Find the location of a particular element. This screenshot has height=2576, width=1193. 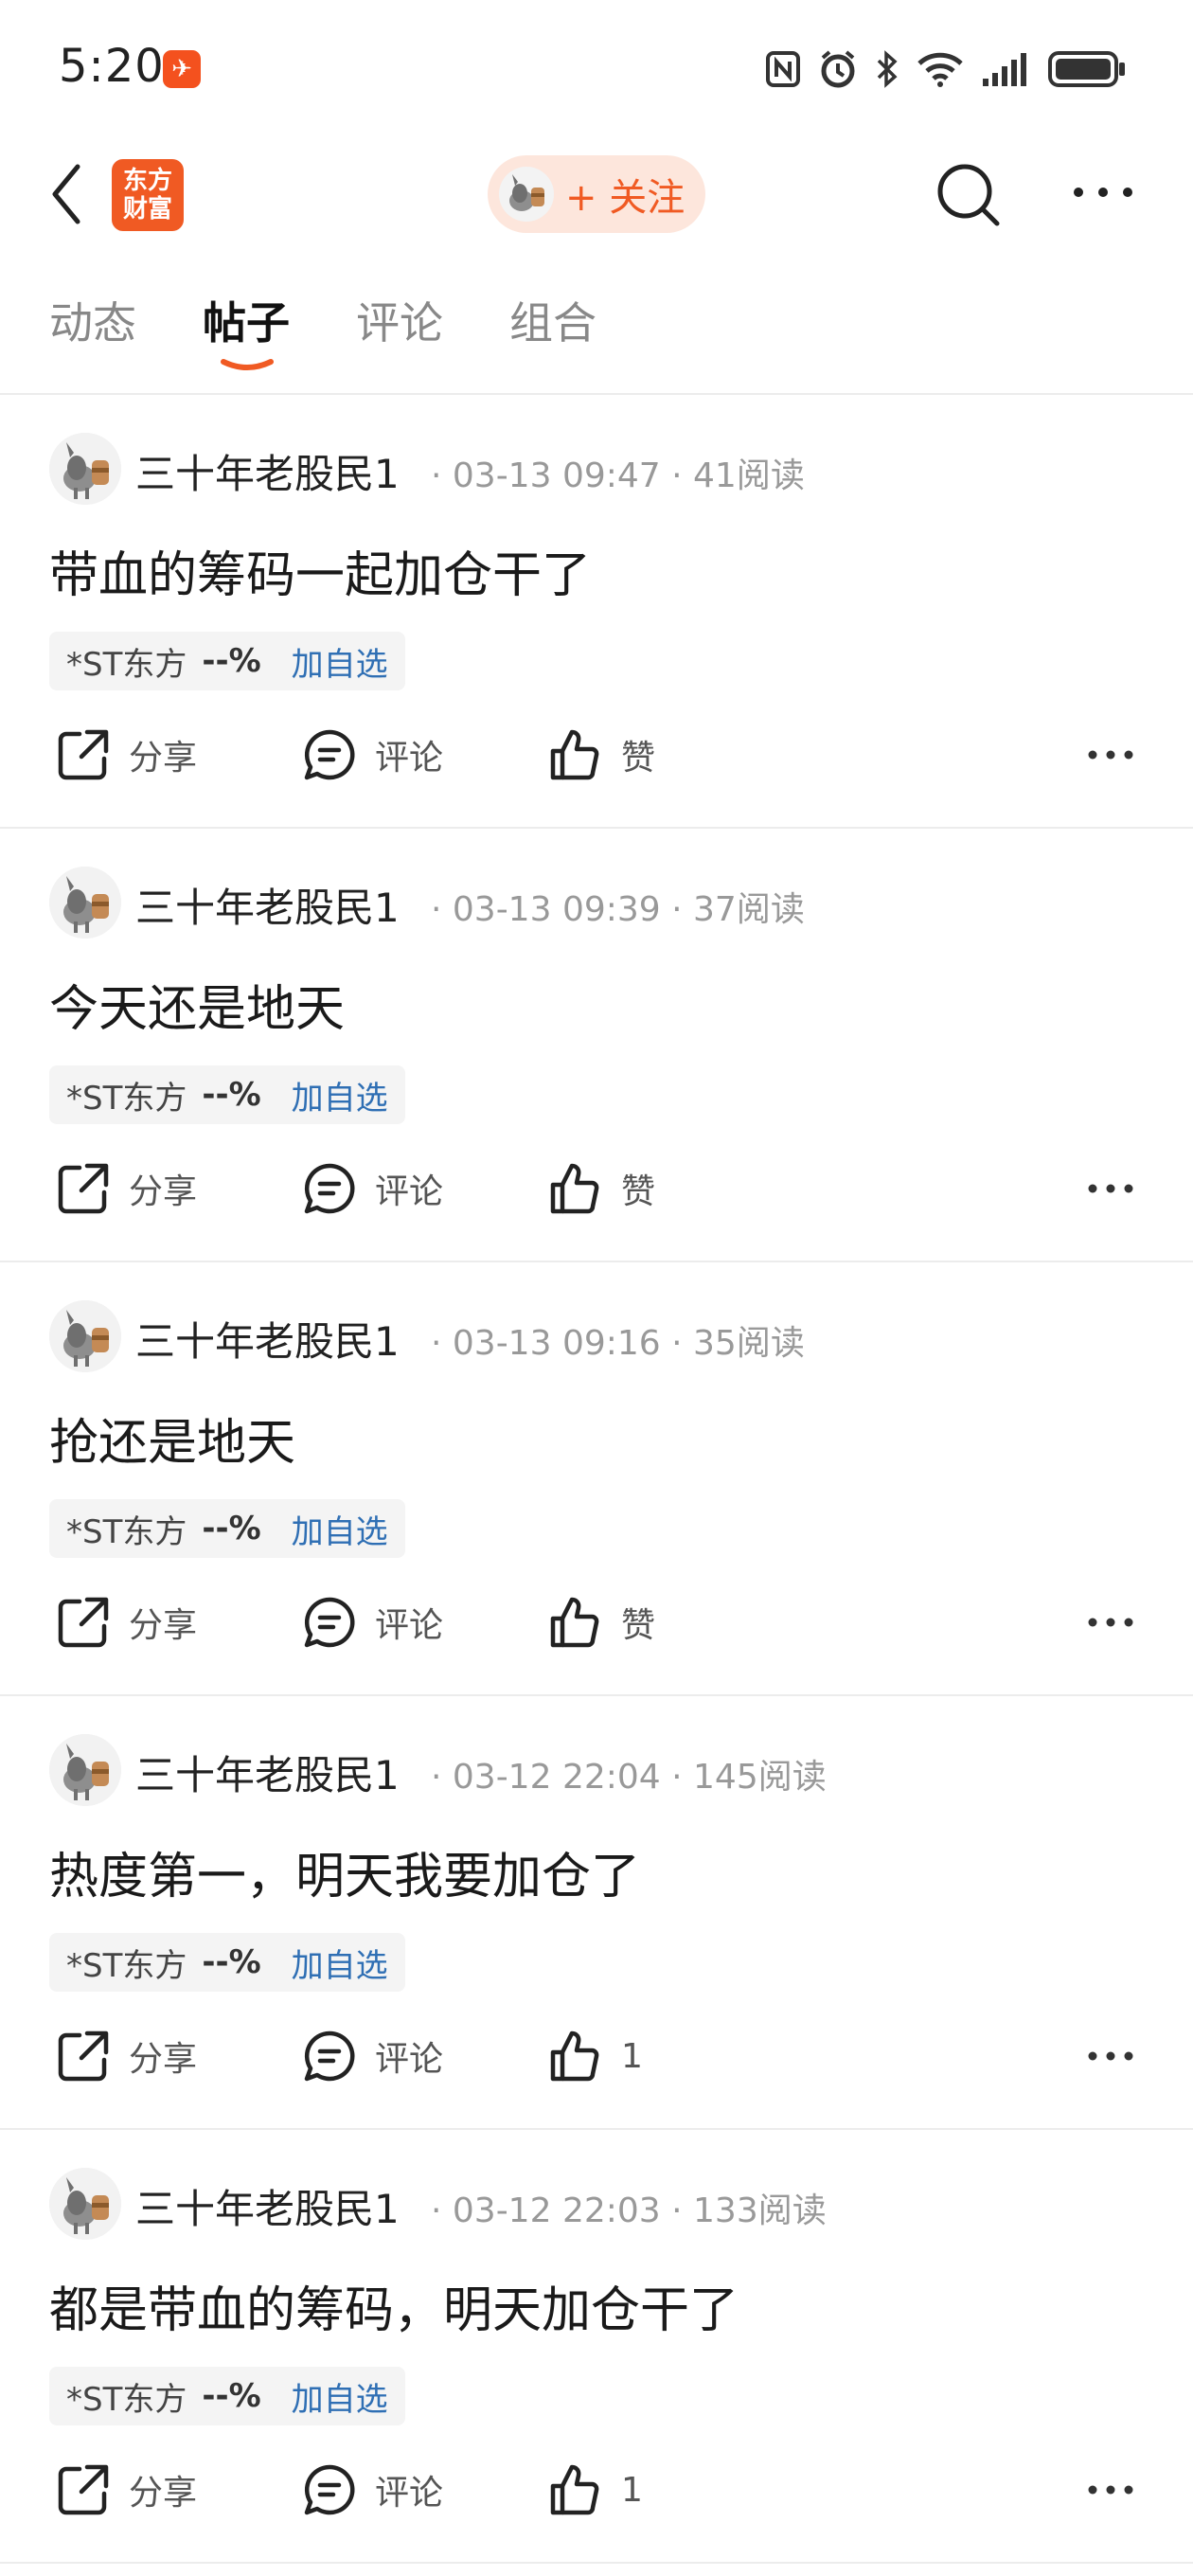

notification-icon: ✈ is located at coordinates (182, 69).